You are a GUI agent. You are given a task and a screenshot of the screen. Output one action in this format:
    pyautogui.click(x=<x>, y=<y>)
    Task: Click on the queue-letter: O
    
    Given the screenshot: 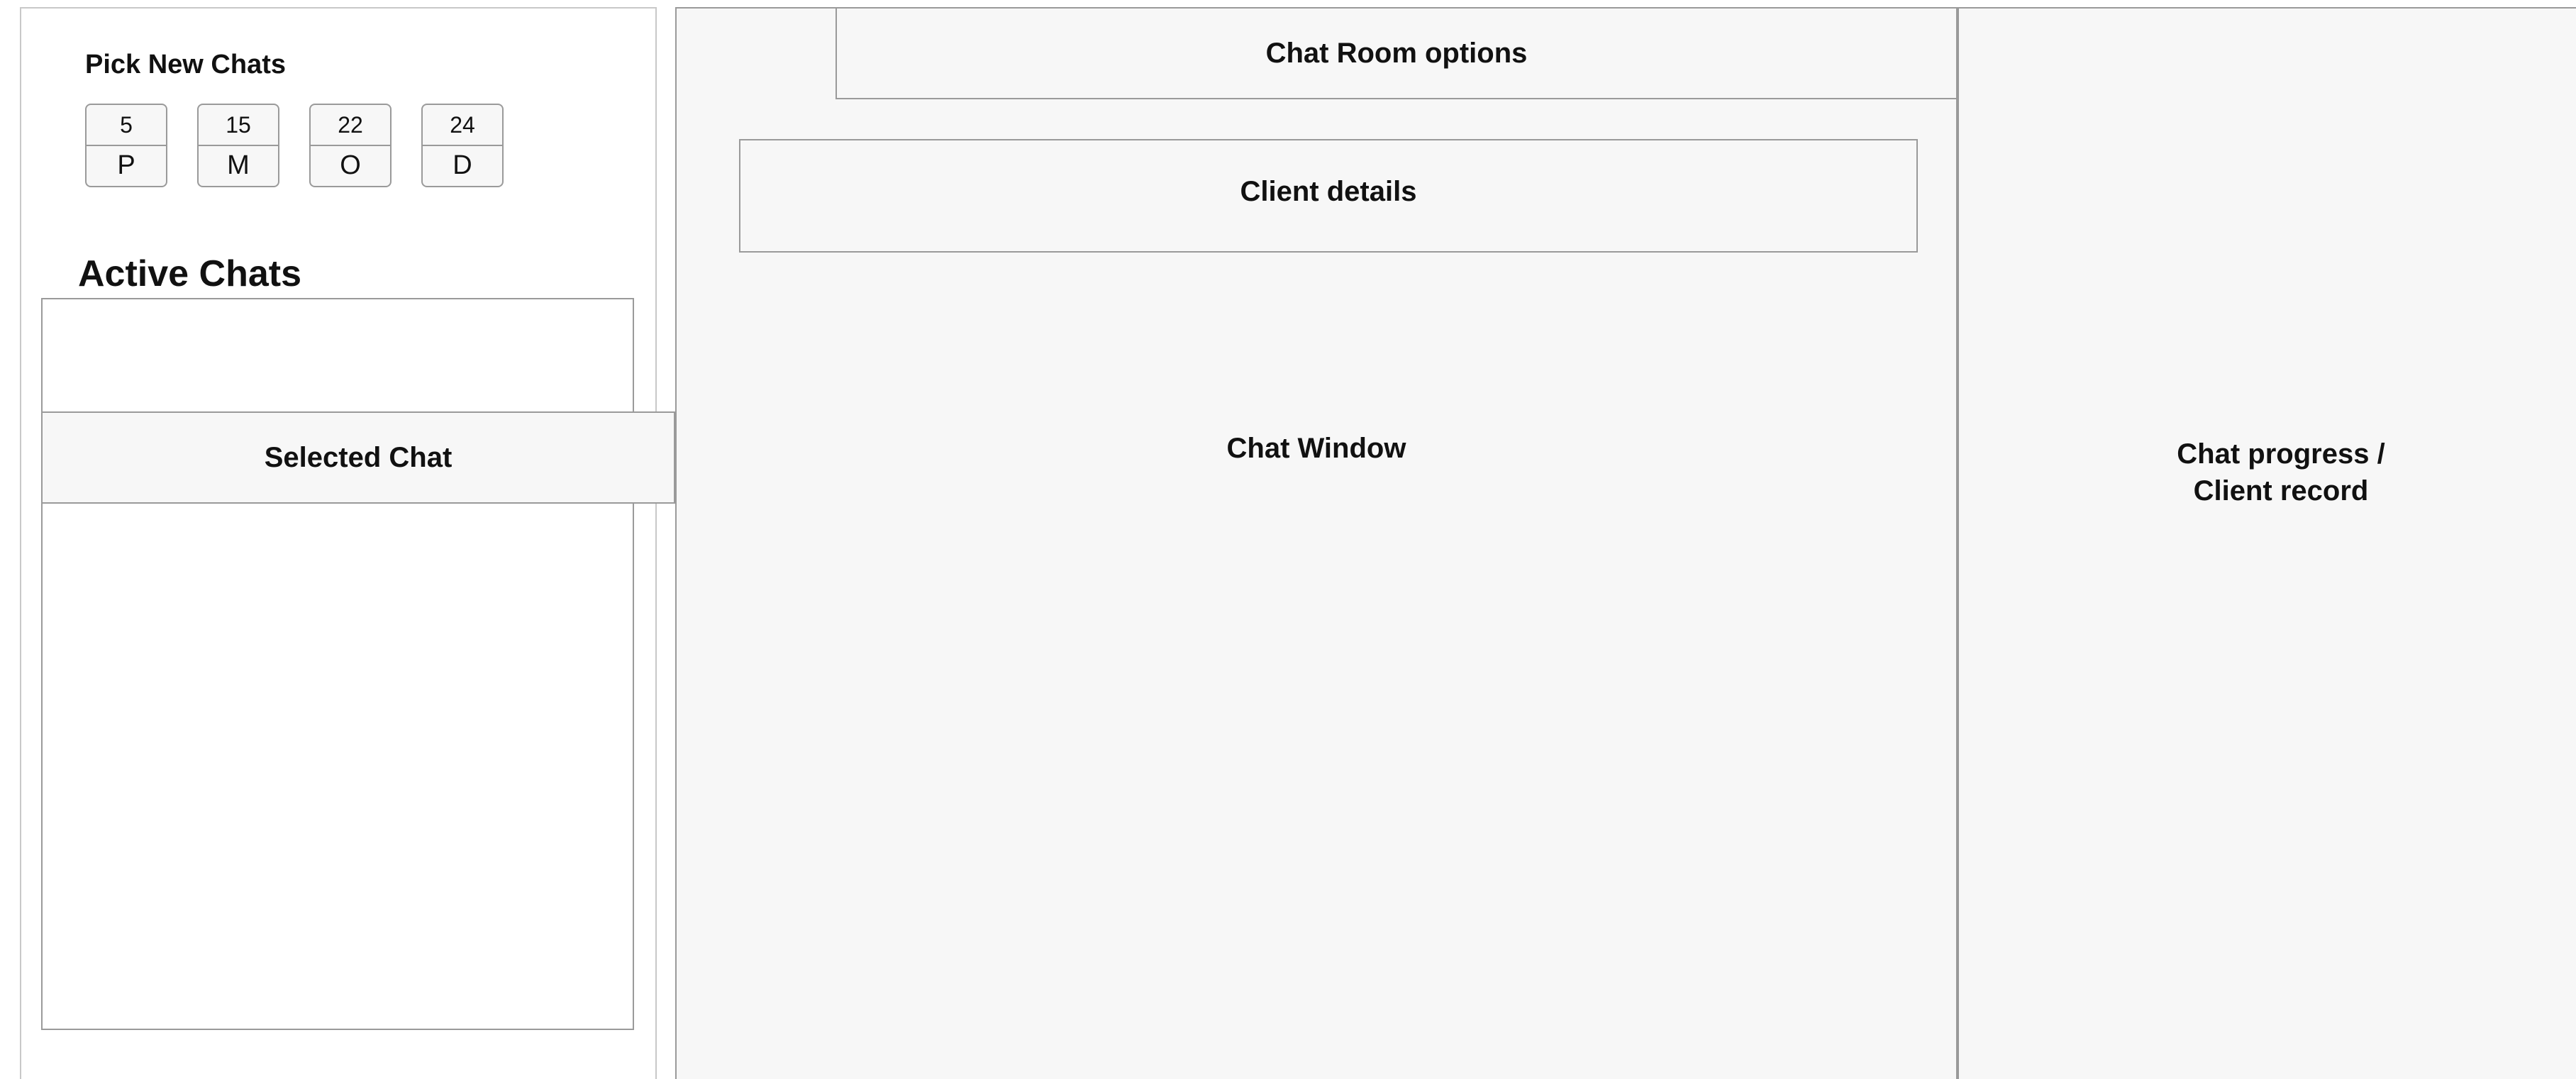 What is the action you would take?
    pyautogui.click(x=350, y=165)
    